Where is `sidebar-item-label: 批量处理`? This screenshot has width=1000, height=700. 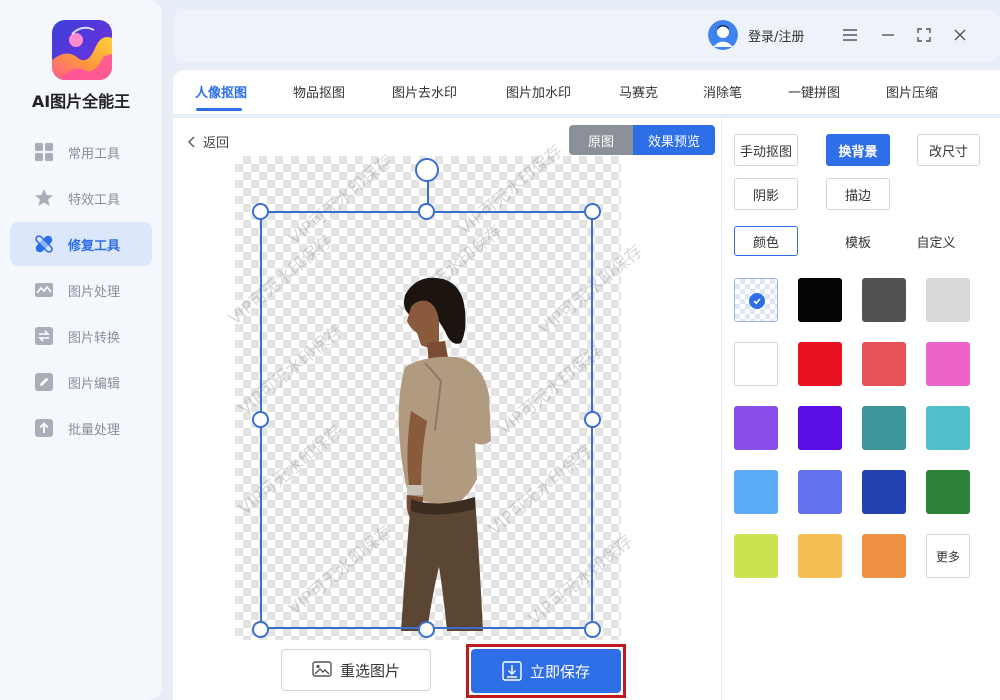
sidebar-item-label: 批量处理 is located at coordinates (94, 430).